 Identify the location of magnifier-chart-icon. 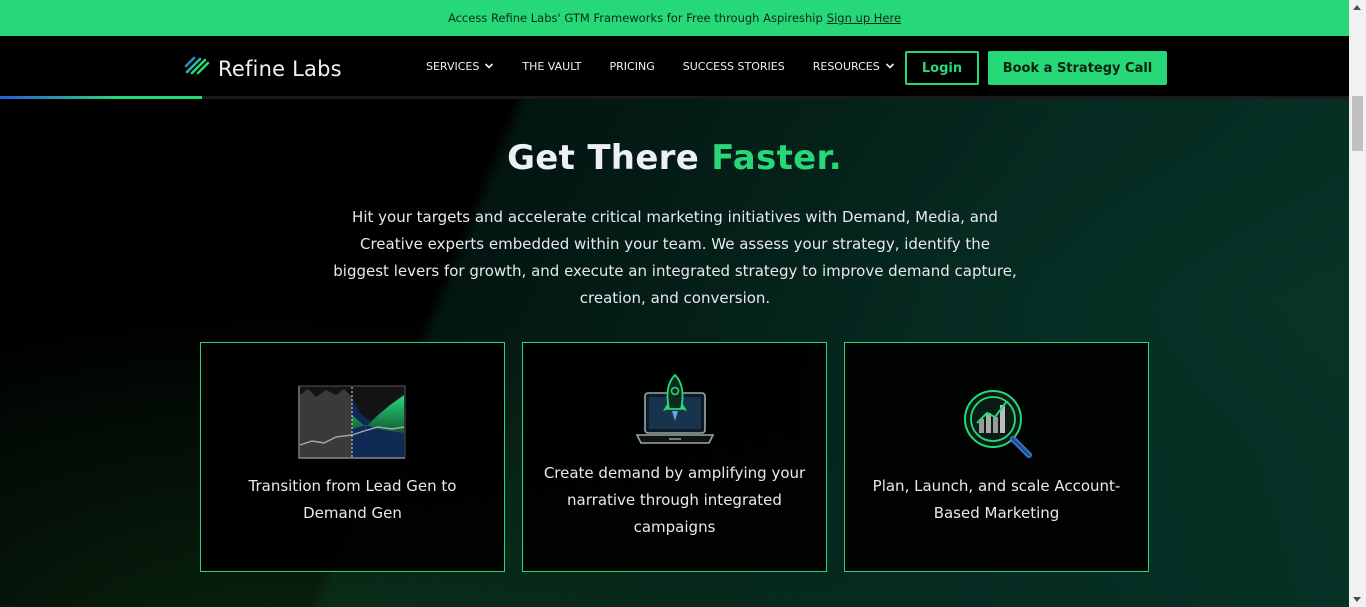
(997, 425).